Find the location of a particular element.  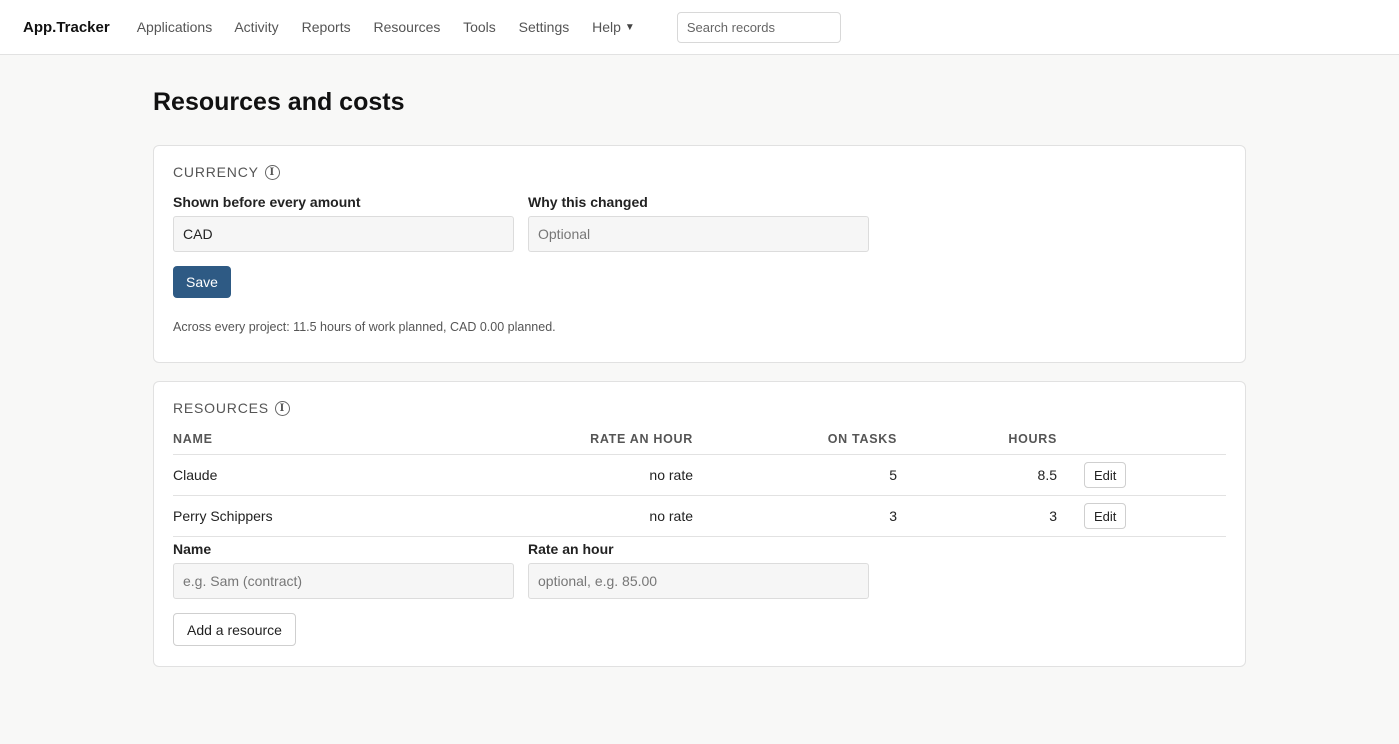

nav-resources: Resources is located at coordinates (407, 27).